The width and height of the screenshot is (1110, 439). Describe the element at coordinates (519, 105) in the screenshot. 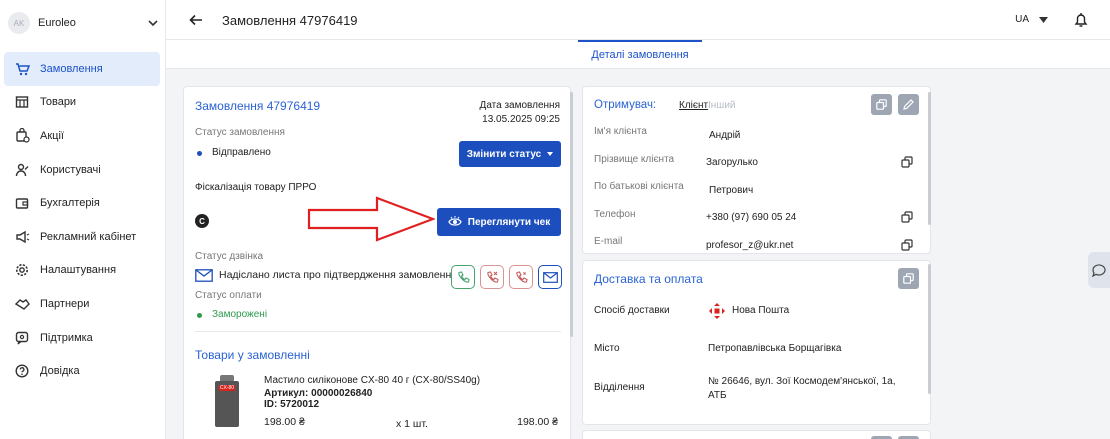

I see `order-date-label: Дата замовлення` at that location.